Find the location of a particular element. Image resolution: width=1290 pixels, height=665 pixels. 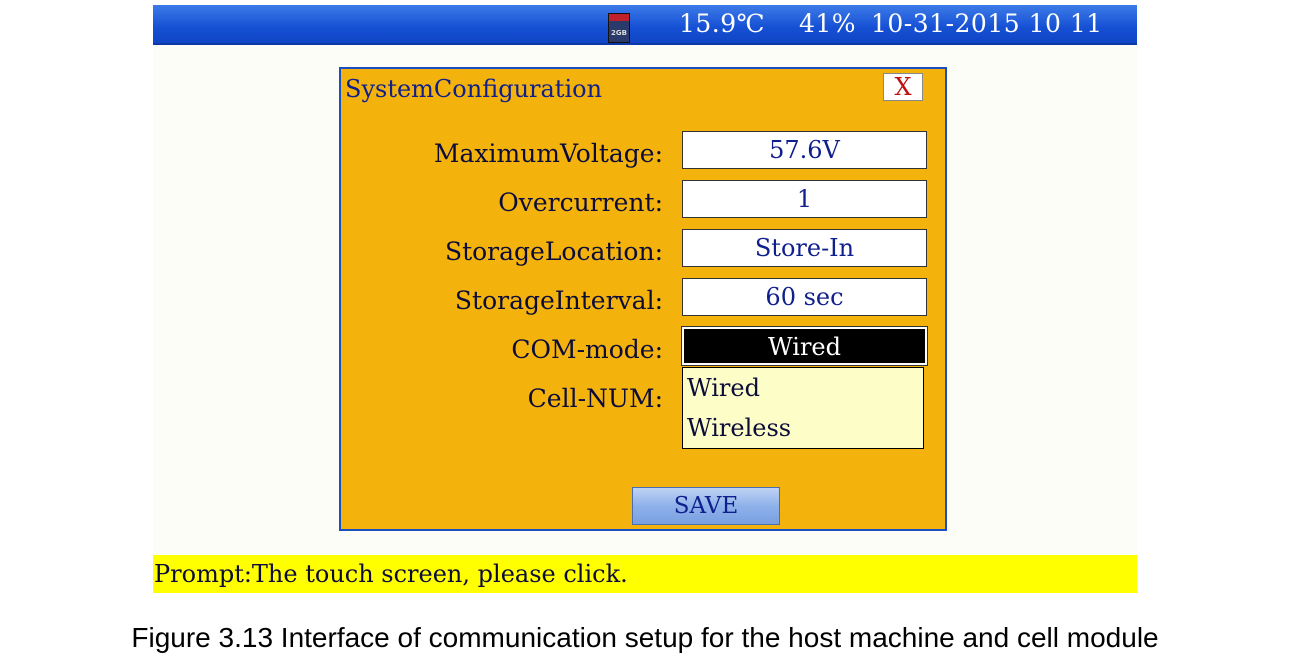

com-mode-label: COM-mode: is located at coordinates (587, 349).